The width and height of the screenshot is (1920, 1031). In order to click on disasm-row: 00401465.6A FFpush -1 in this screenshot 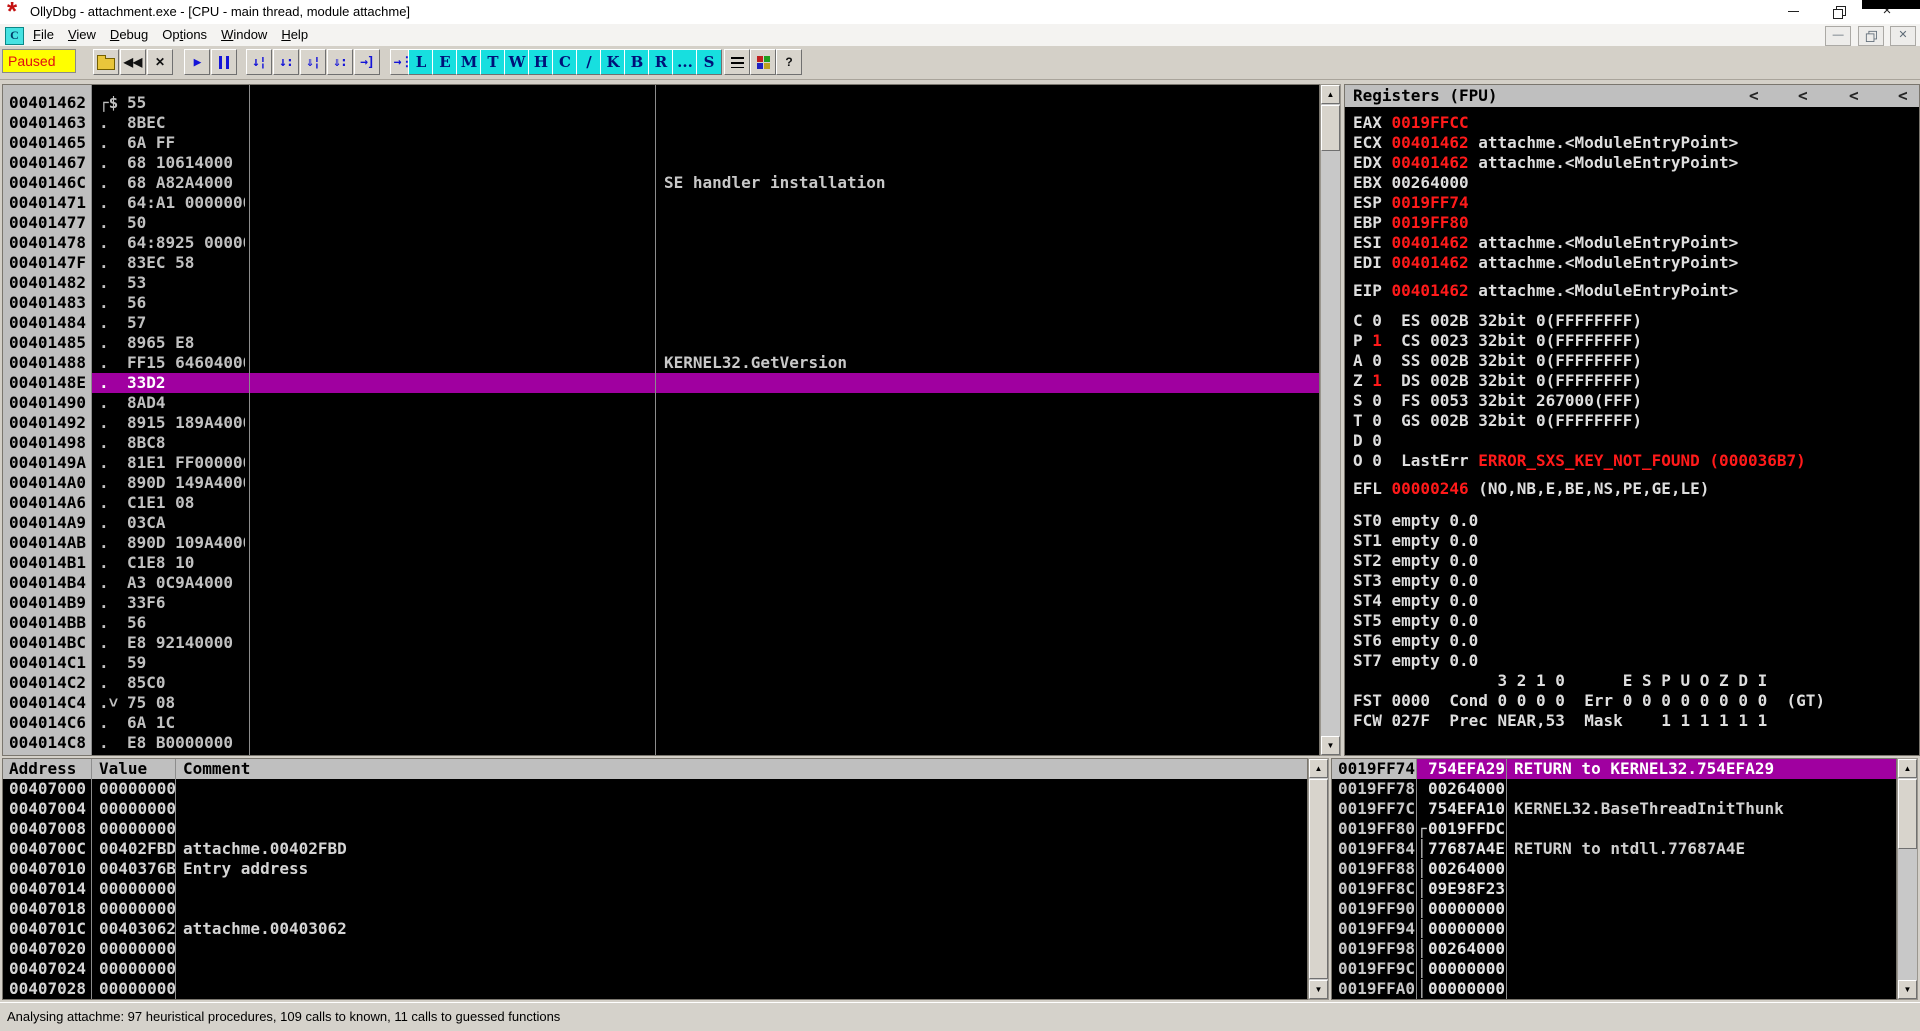, I will do `click(661, 143)`.